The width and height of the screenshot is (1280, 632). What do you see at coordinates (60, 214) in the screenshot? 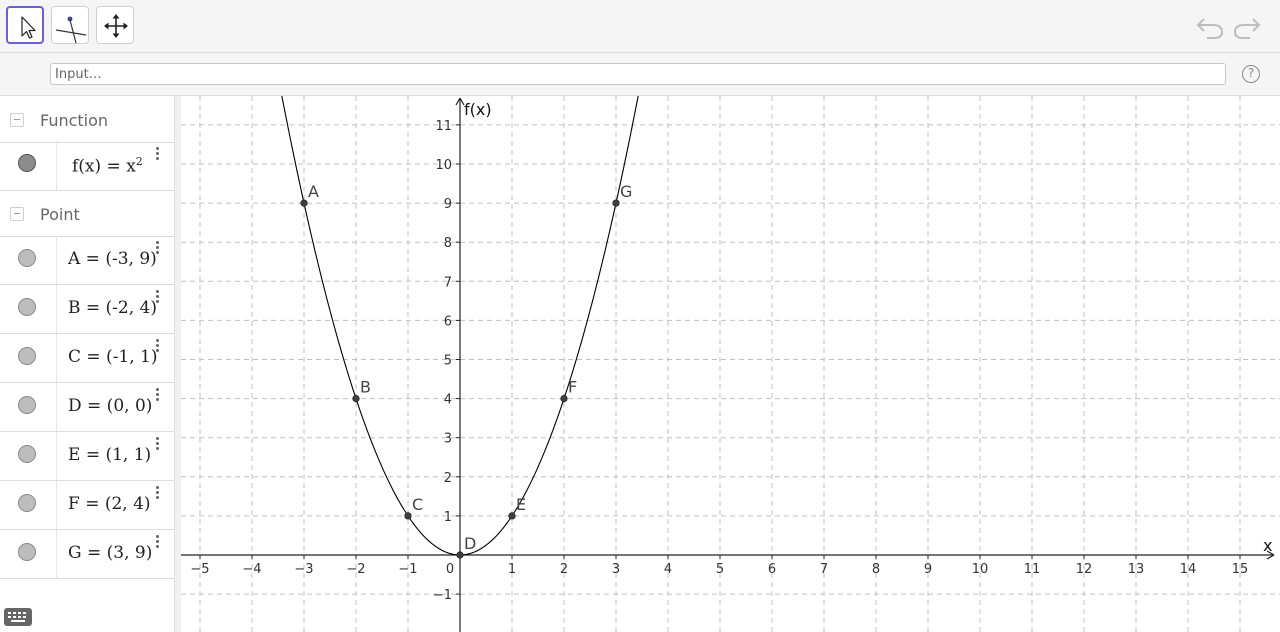
I see `group-label-point: Point` at bounding box center [60, 214].